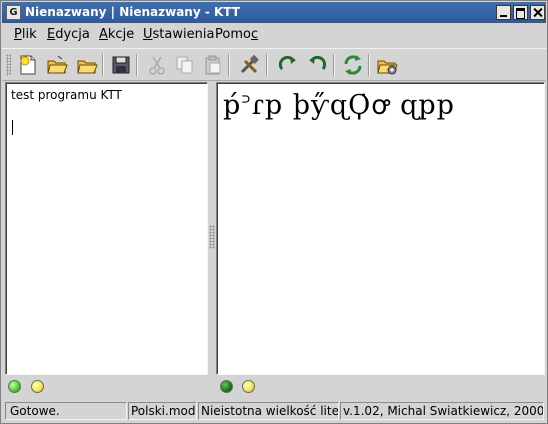  Describe the element at coordinates (387, 67) in the screenshot. I see `open-settings-icon` at that location.